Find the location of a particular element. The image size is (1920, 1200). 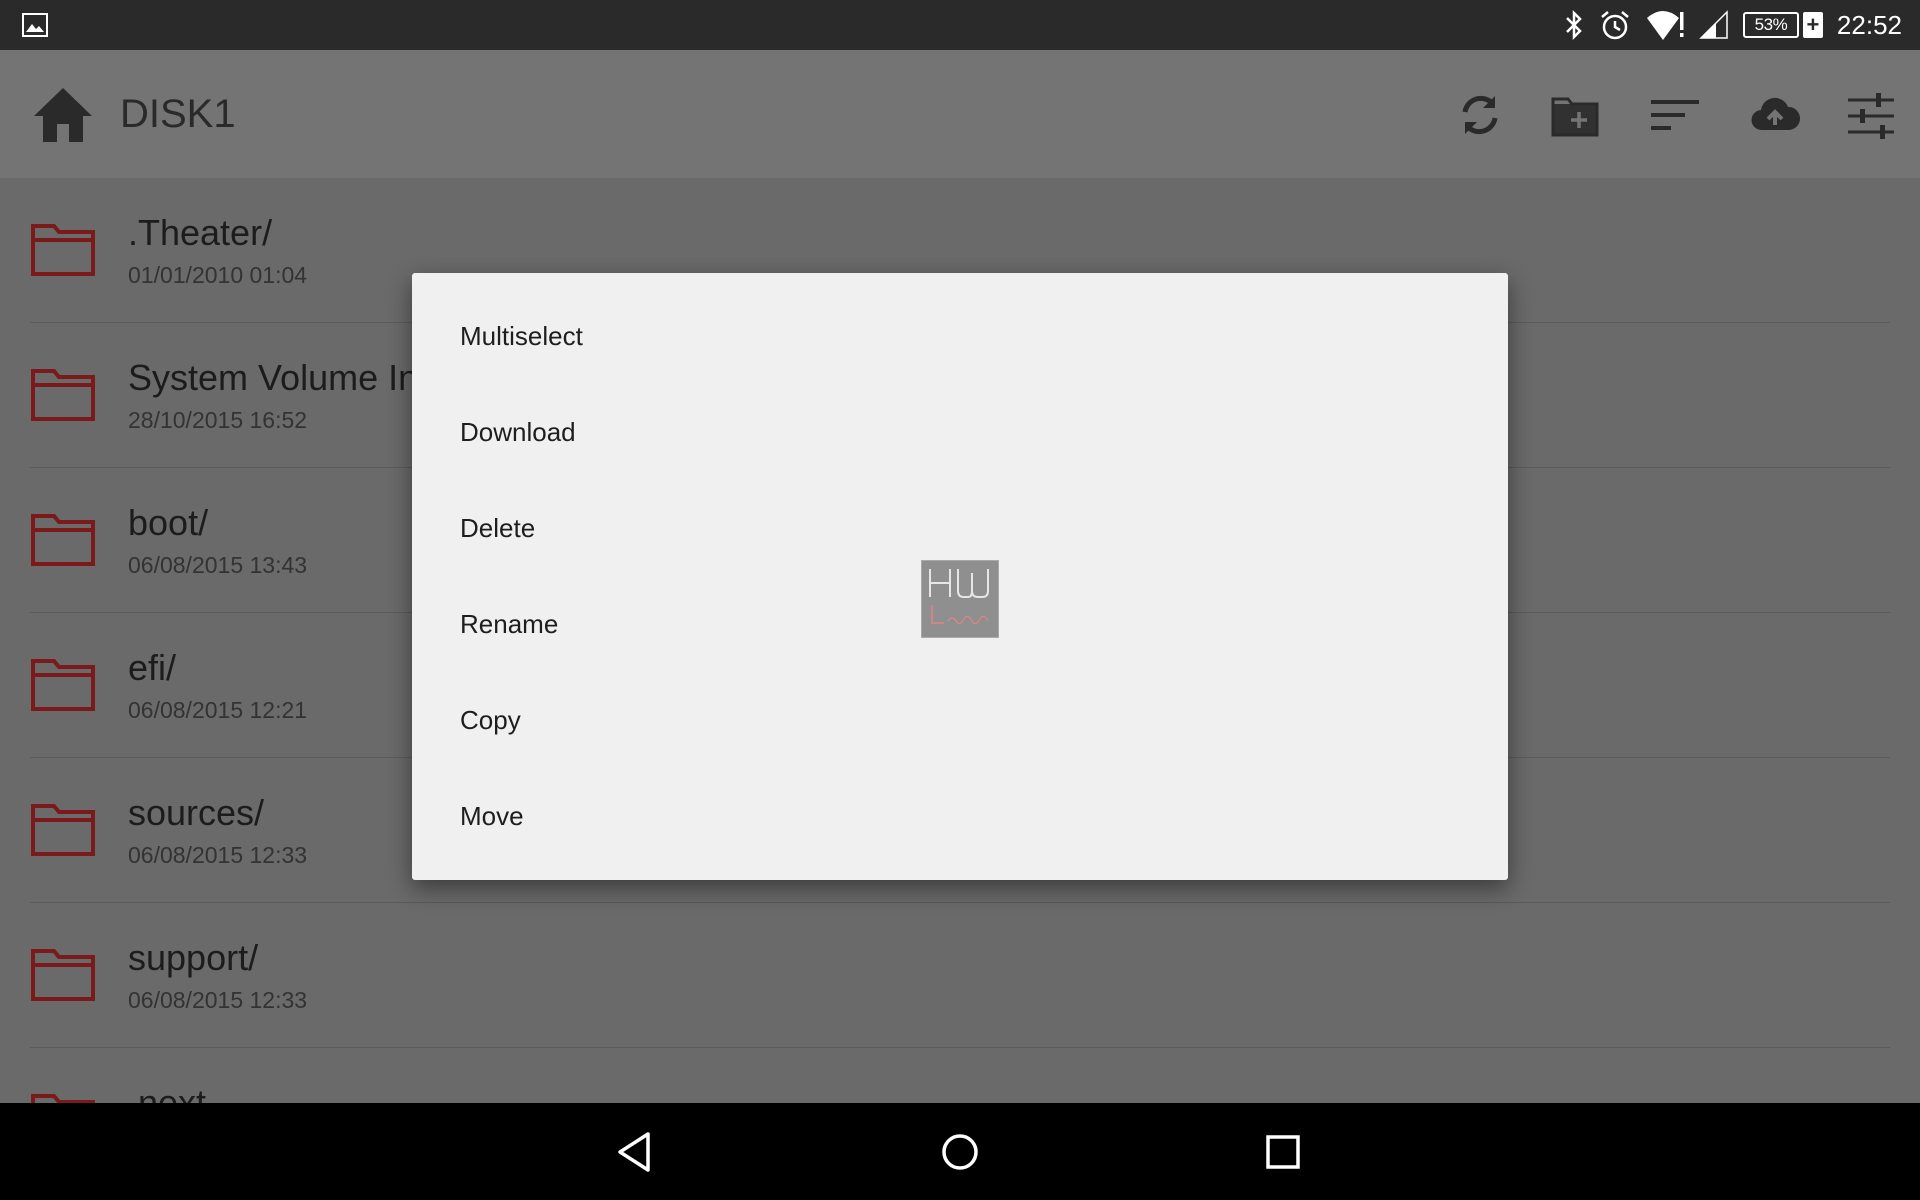

file-name: .Theater/ is located at coordinates (200, 232).